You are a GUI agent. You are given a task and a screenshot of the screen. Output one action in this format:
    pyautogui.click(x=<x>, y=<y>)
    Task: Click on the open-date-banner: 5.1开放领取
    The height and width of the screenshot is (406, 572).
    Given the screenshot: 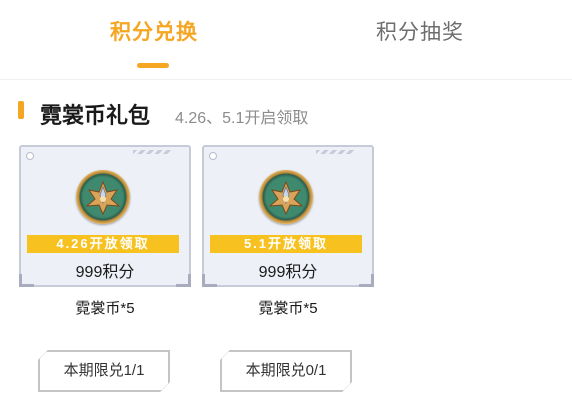 What is the action you would take?
    pyautogui.click(x=286, y=244)
    